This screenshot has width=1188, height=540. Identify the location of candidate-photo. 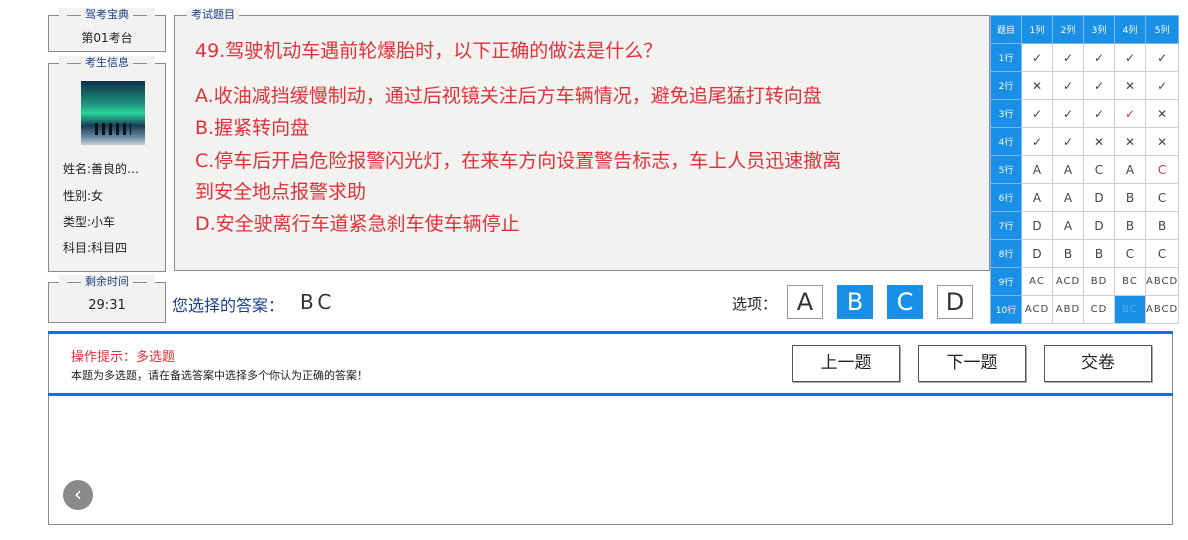
(113, 113).